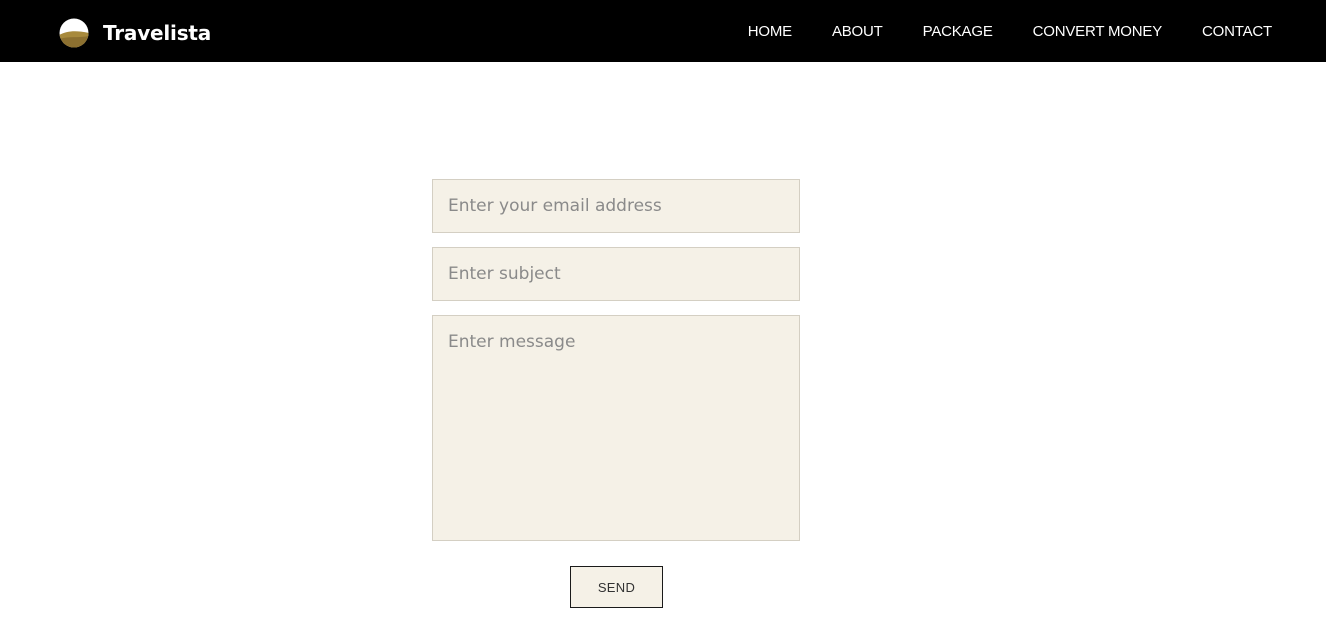 The image size is (1326, 638). I want to click on message-field, so click(616, 428).